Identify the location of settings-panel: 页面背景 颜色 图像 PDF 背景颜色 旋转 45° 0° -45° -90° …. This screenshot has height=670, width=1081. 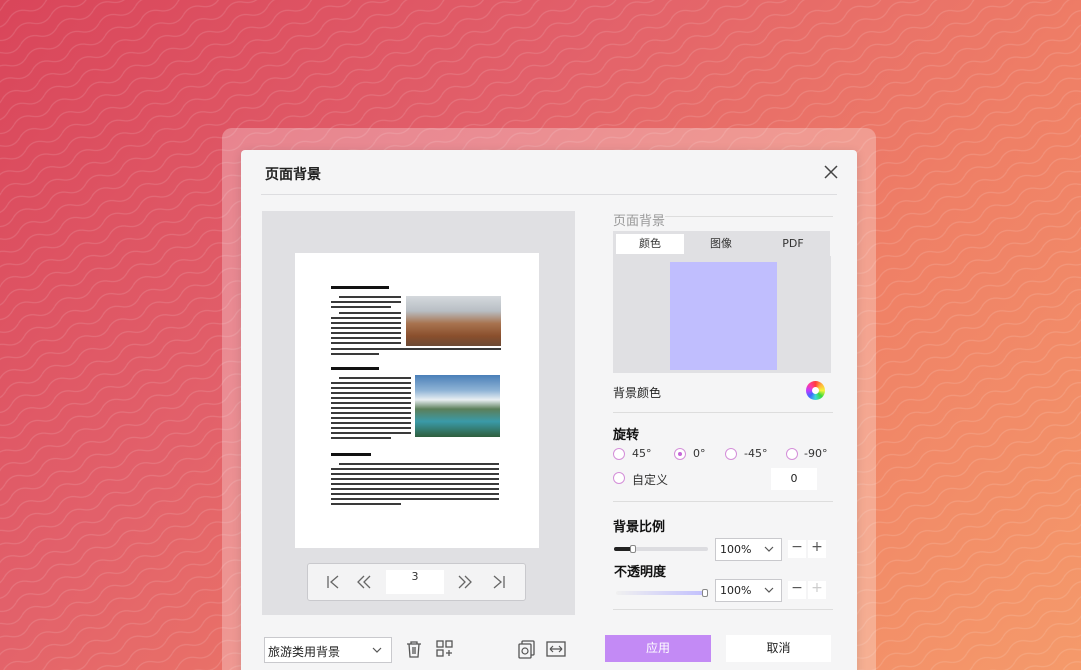
(723, 410).